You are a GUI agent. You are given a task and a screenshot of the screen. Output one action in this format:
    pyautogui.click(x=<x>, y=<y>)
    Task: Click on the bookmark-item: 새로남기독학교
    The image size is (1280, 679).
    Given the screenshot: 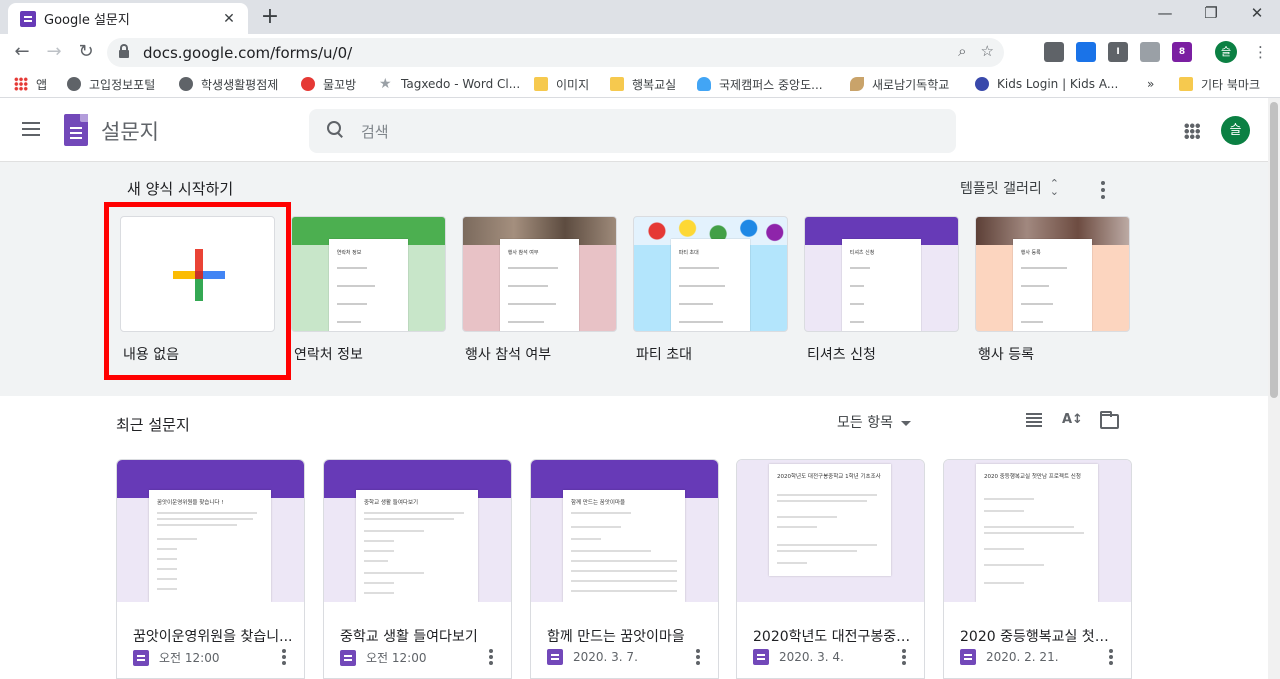 What is the action you would take?
    pyautogui.click(x=899, y=84)
    